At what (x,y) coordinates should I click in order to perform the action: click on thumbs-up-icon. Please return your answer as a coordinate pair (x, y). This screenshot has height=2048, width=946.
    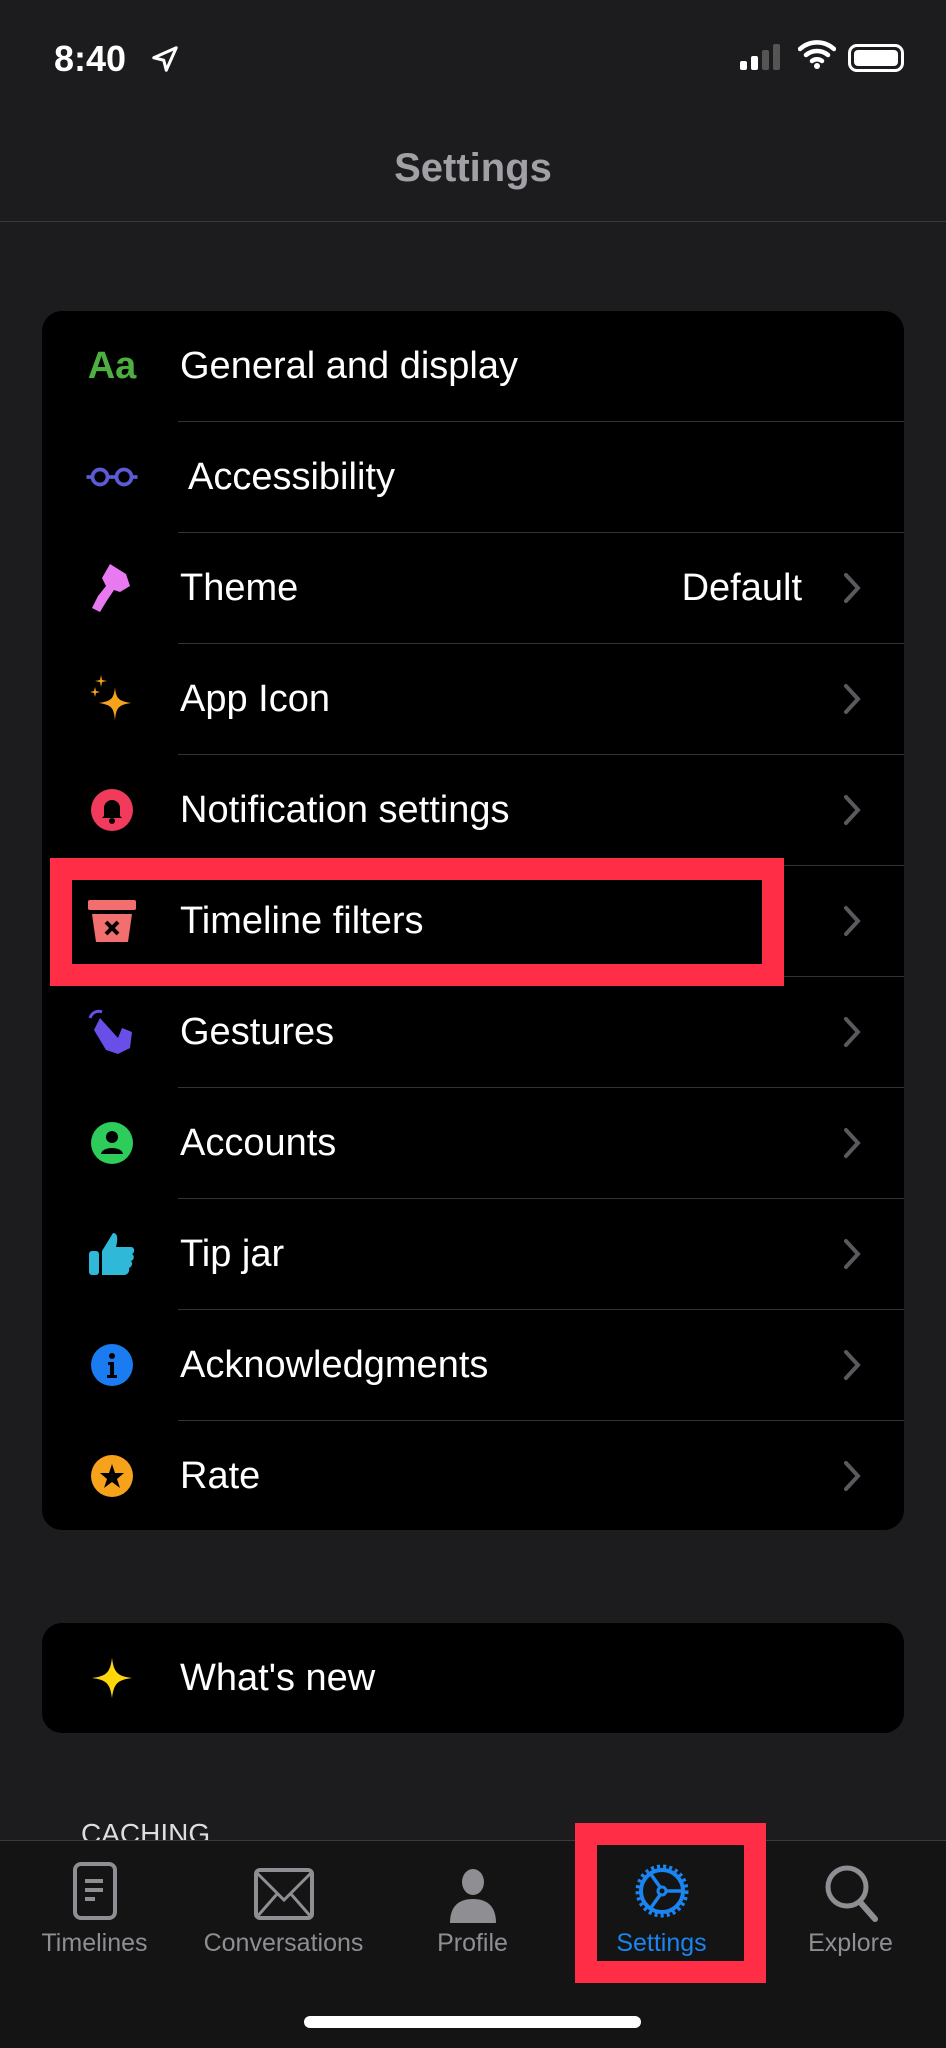
    Looking at the image, I should click on (112, 1254).